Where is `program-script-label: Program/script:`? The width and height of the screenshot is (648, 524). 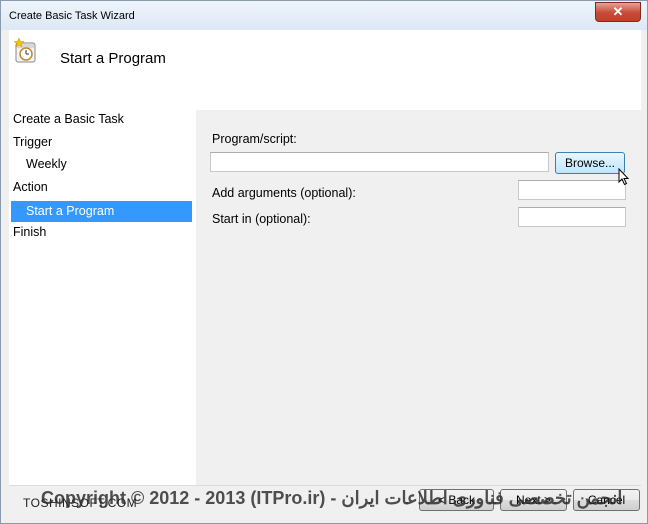
program-script-label: Program/script: is located at coordinates (254, 139).